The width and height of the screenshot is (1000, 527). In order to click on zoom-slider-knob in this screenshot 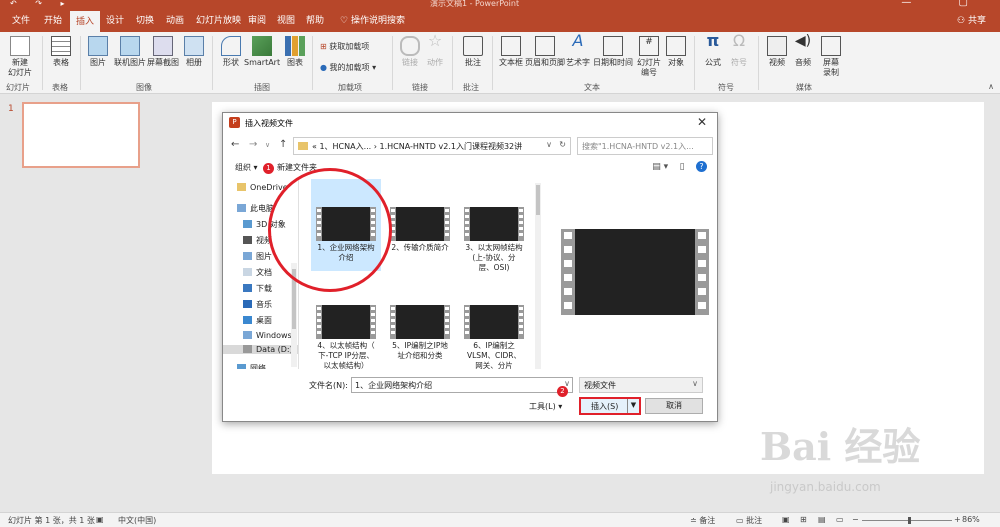, I will do `click(909, 520)`.